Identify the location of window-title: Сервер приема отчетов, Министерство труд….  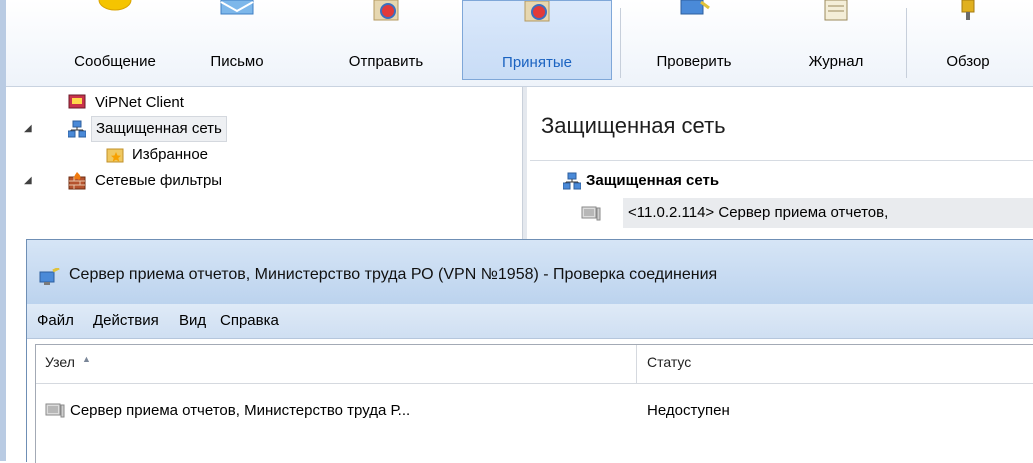
(393, 274).